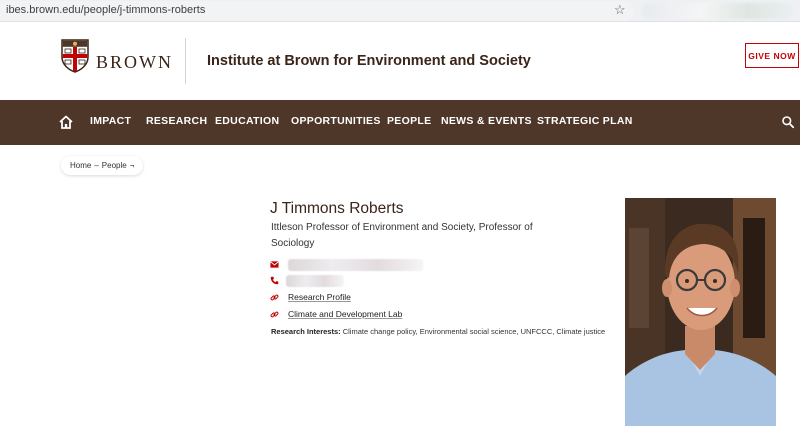 Image resolution: width=800 pixels, height=442 pixels. Describe the element at coordinates (317, 11) in the screenshot. I see `url-field: ibes.brown.edu/people/j-timmons-roberts` at that location.